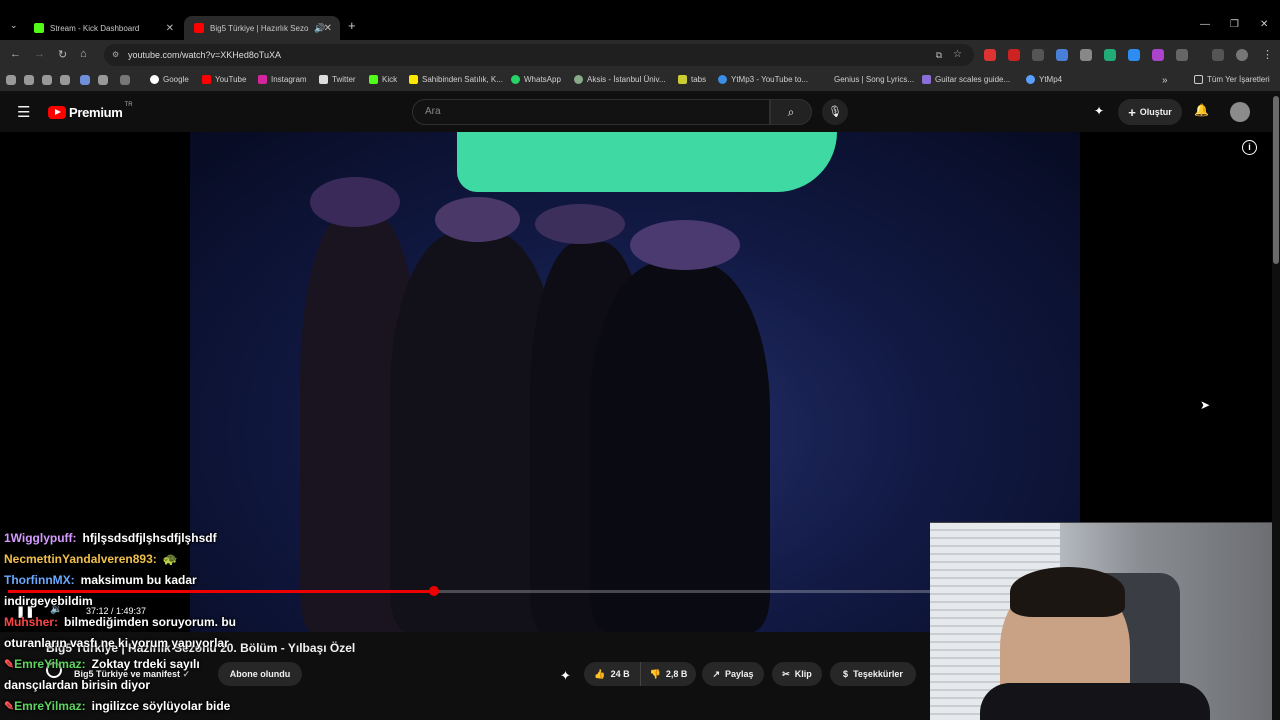  What do you see at coordinates (433, 591) in the screenshot?
I see `progress-scrubber` at bounding box center [433, 591].